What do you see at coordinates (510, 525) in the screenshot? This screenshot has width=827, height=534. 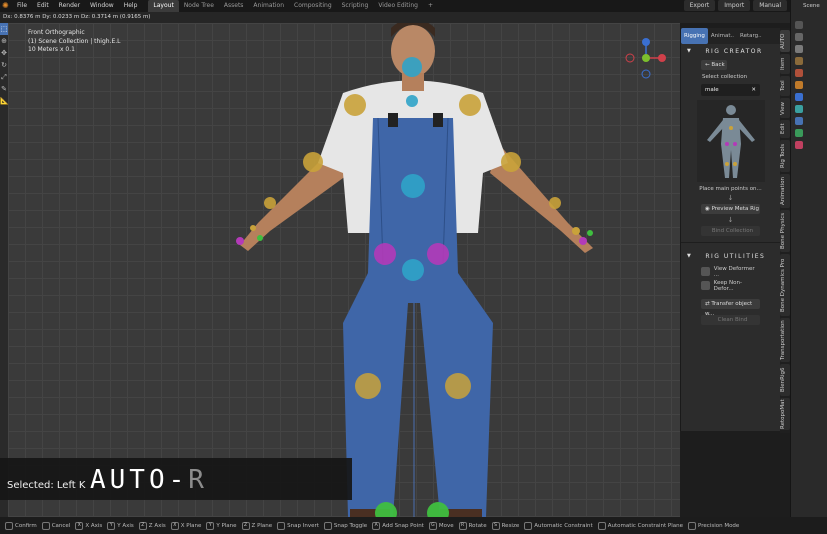 I see `status-label: Resize` at bounding box center [510, 525].